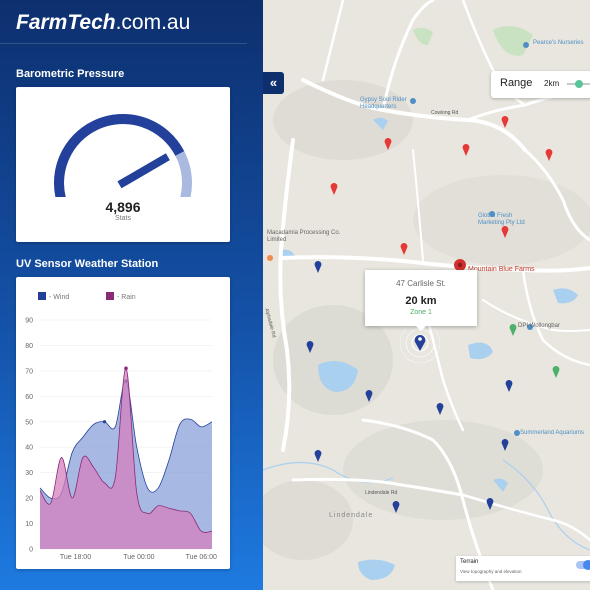 This screenshot has height=590, width=590. I want to click on popup-pointer, so click(421, 328).